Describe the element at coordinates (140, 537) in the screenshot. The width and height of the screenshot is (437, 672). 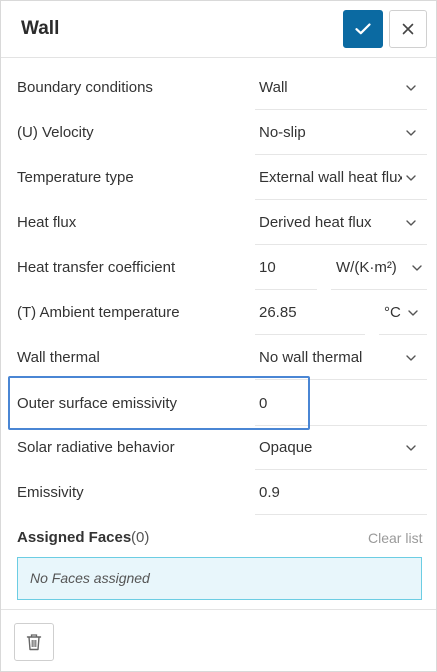
I see `assigned-faces-count: (0)` at that location.